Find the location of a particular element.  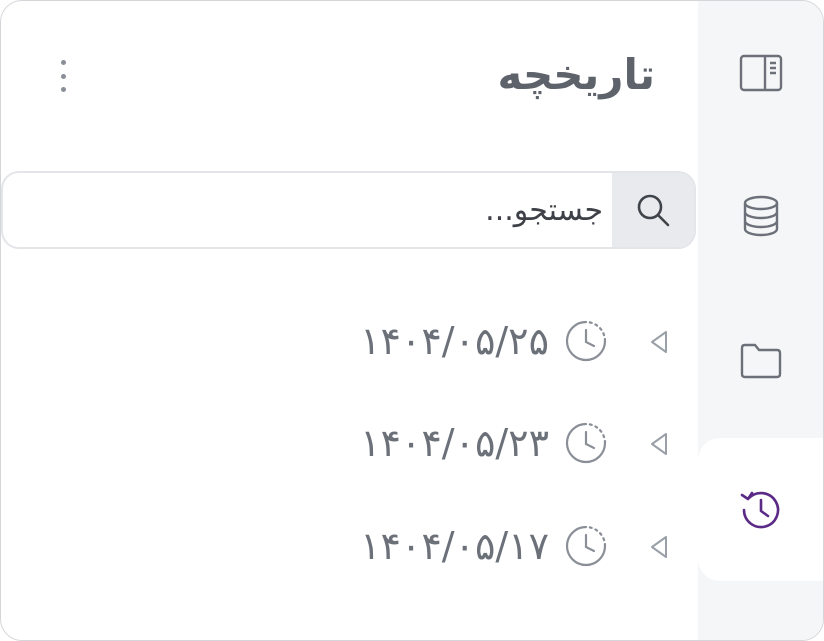

panel-toggle-icon is located at coordinates (760, 73).